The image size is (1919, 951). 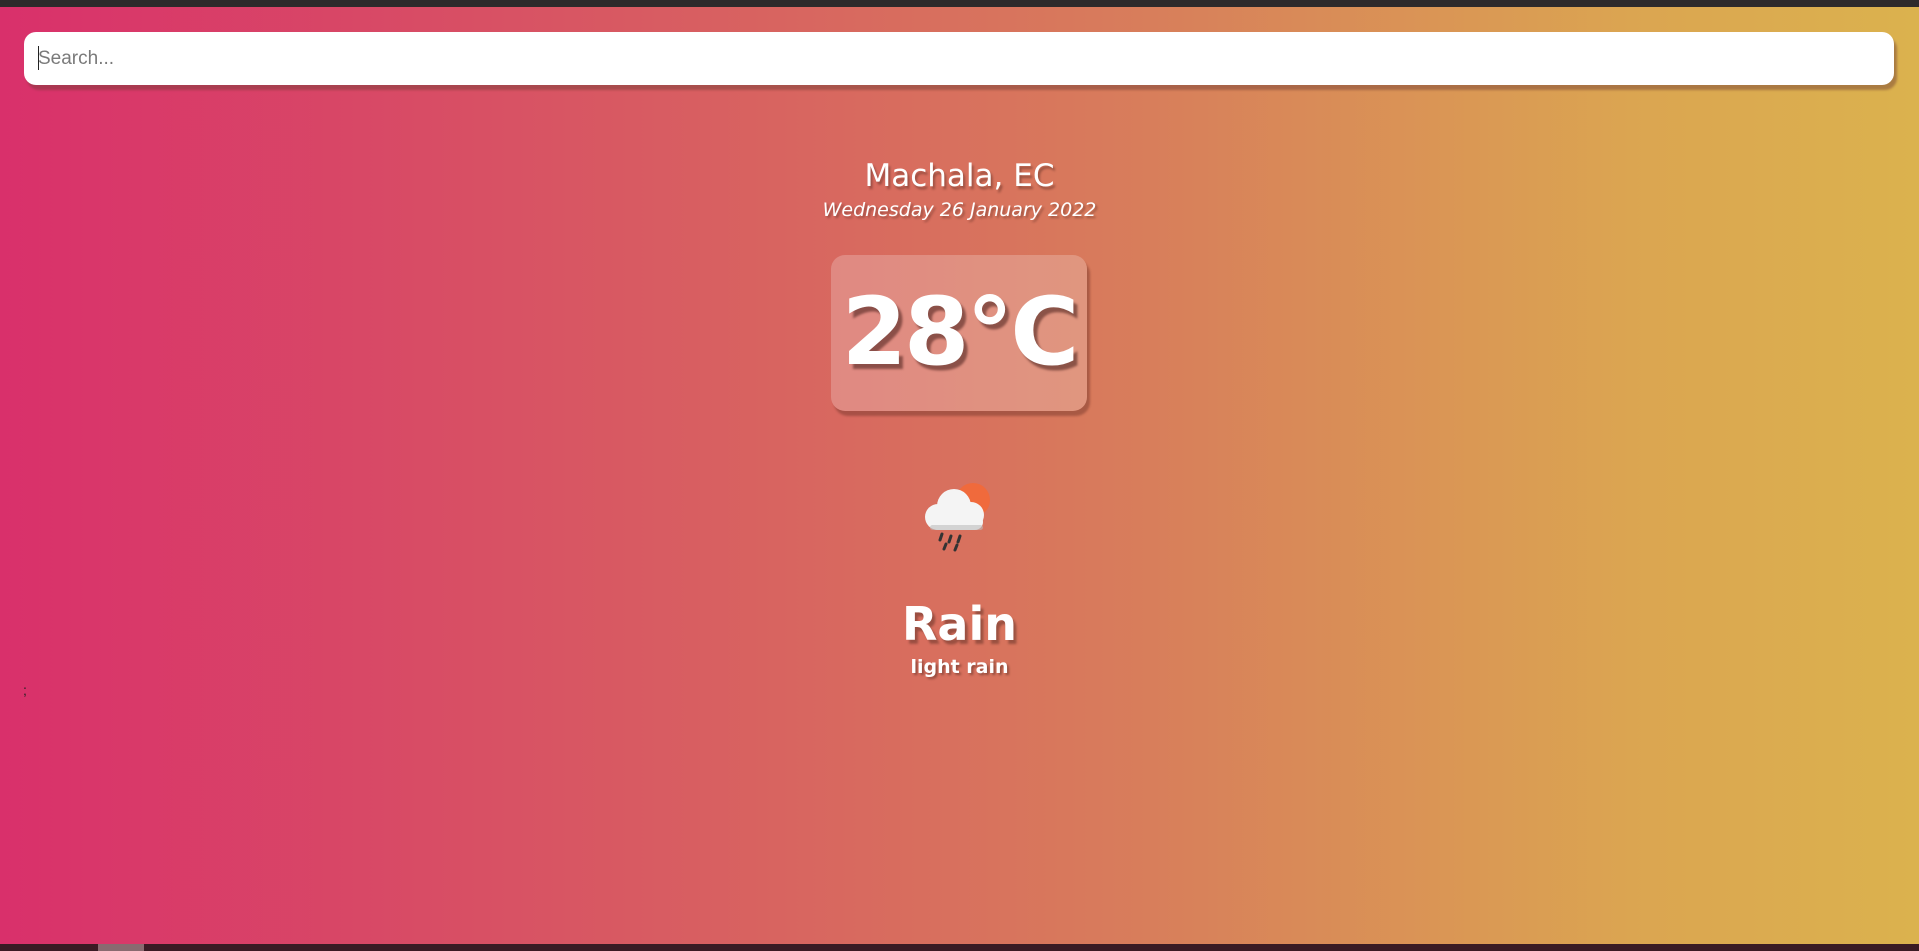 I want to click on text-caret, so click(x=38, y=58).